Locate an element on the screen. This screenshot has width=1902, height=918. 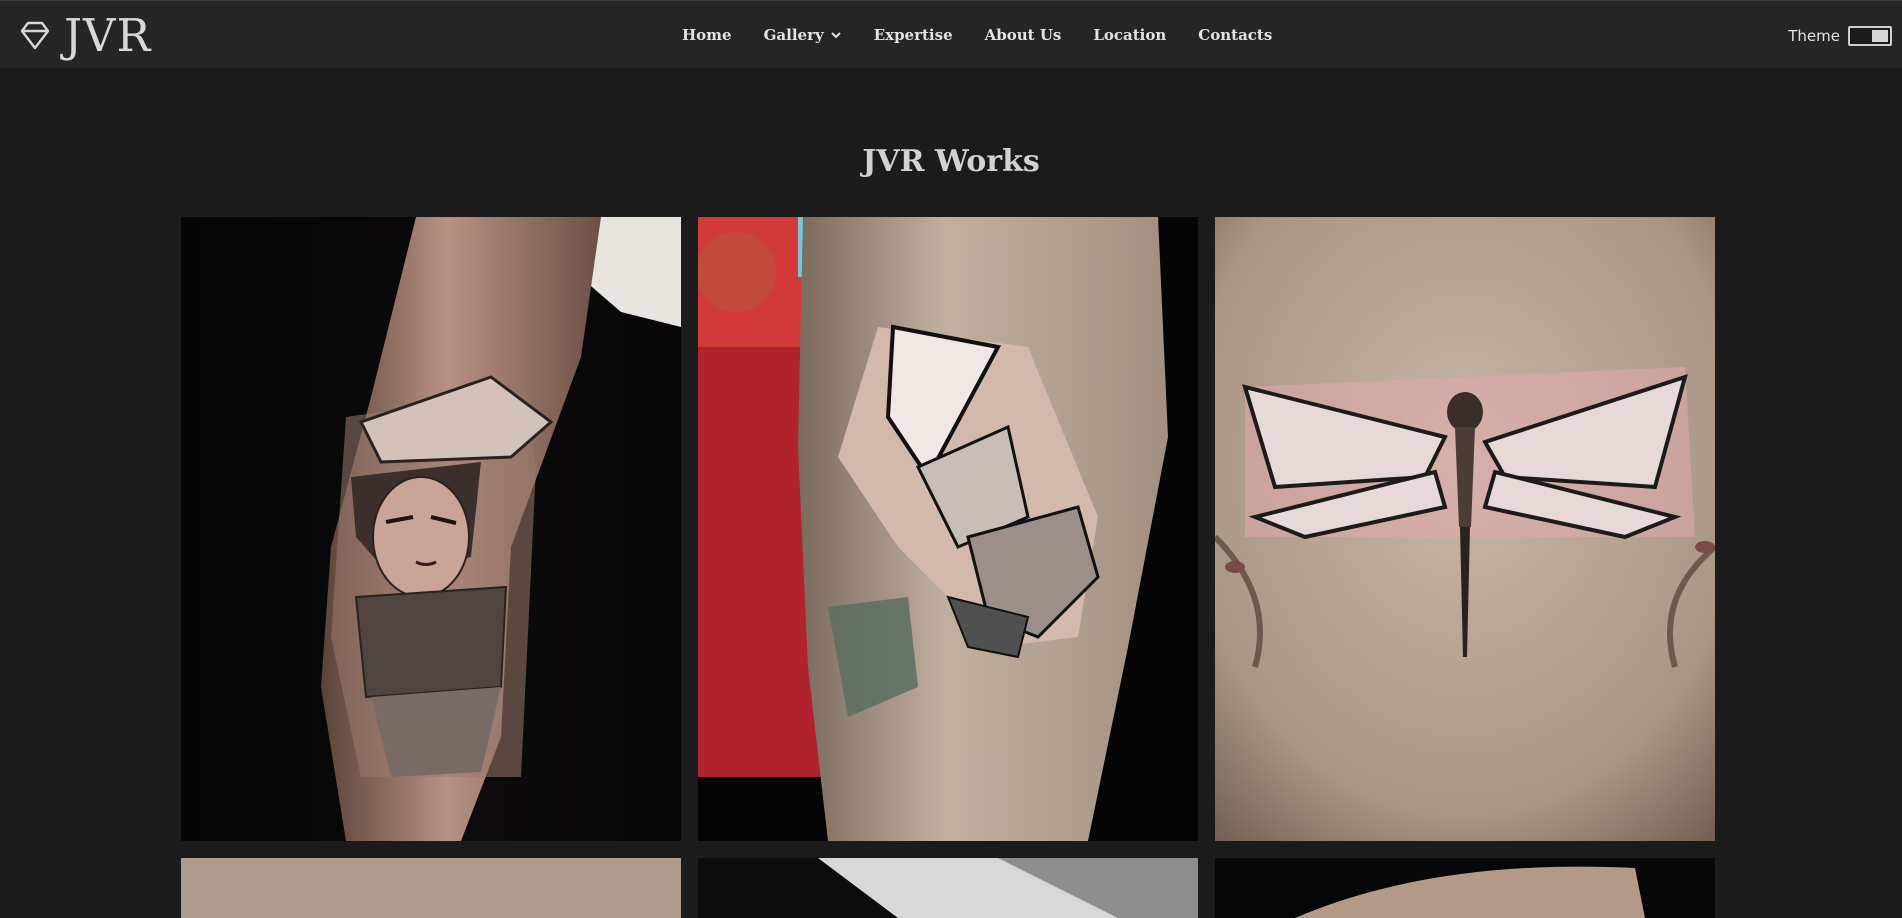
theme-toggle-knob is located at coordinates (1880, 36).